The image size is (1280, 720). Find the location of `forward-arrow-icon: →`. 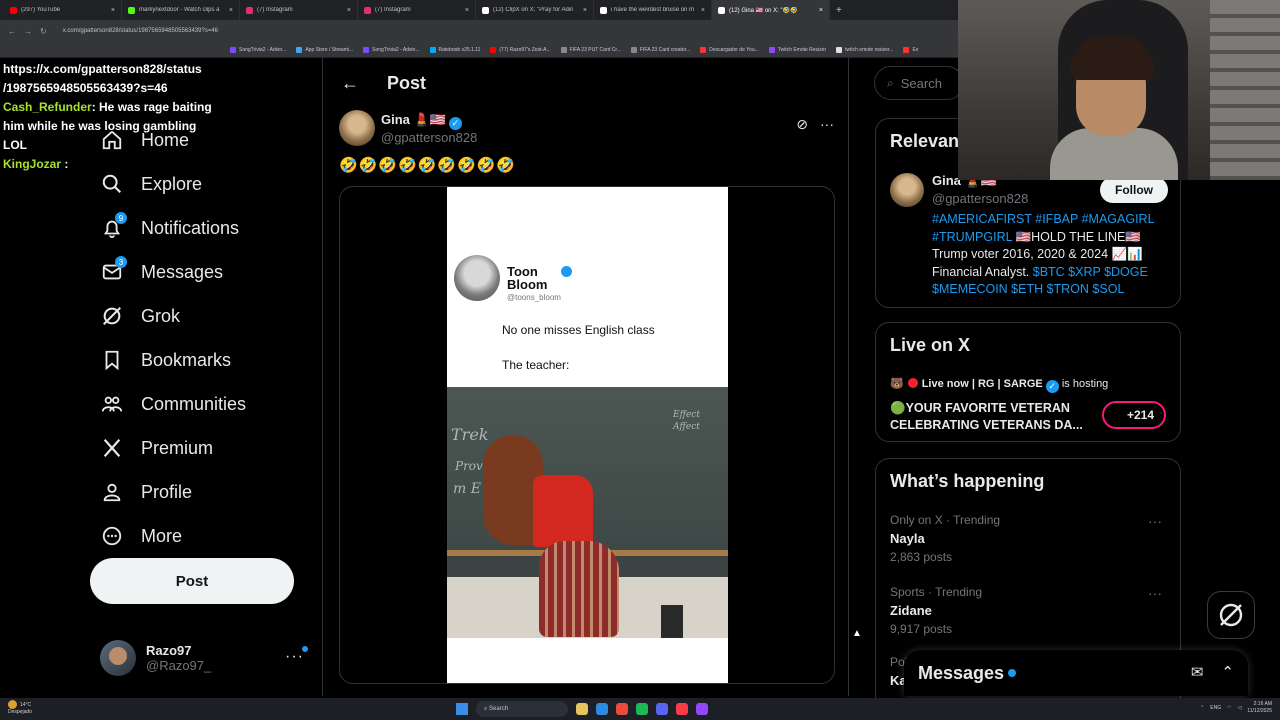

forward-arrow-icon: → is located at coordinates (28, 31).